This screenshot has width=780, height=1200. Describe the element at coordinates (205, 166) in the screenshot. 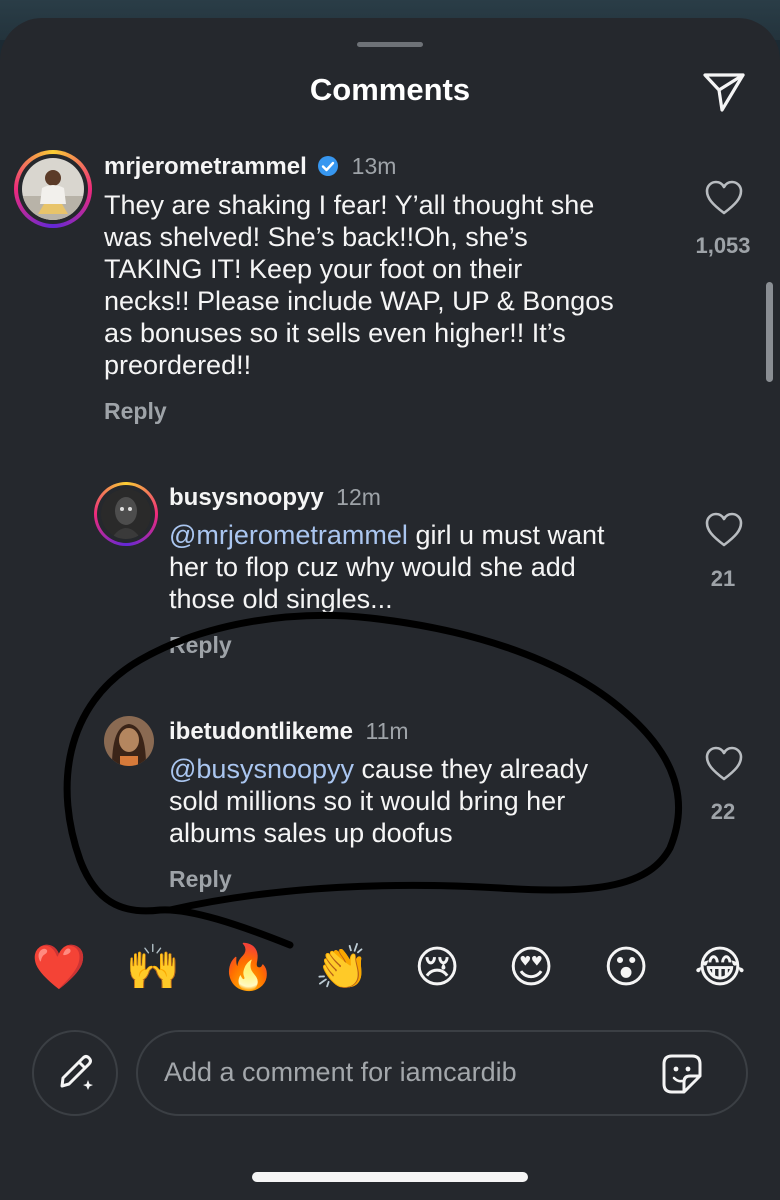

I see `comment-username: mrjerometrammel` at that location.